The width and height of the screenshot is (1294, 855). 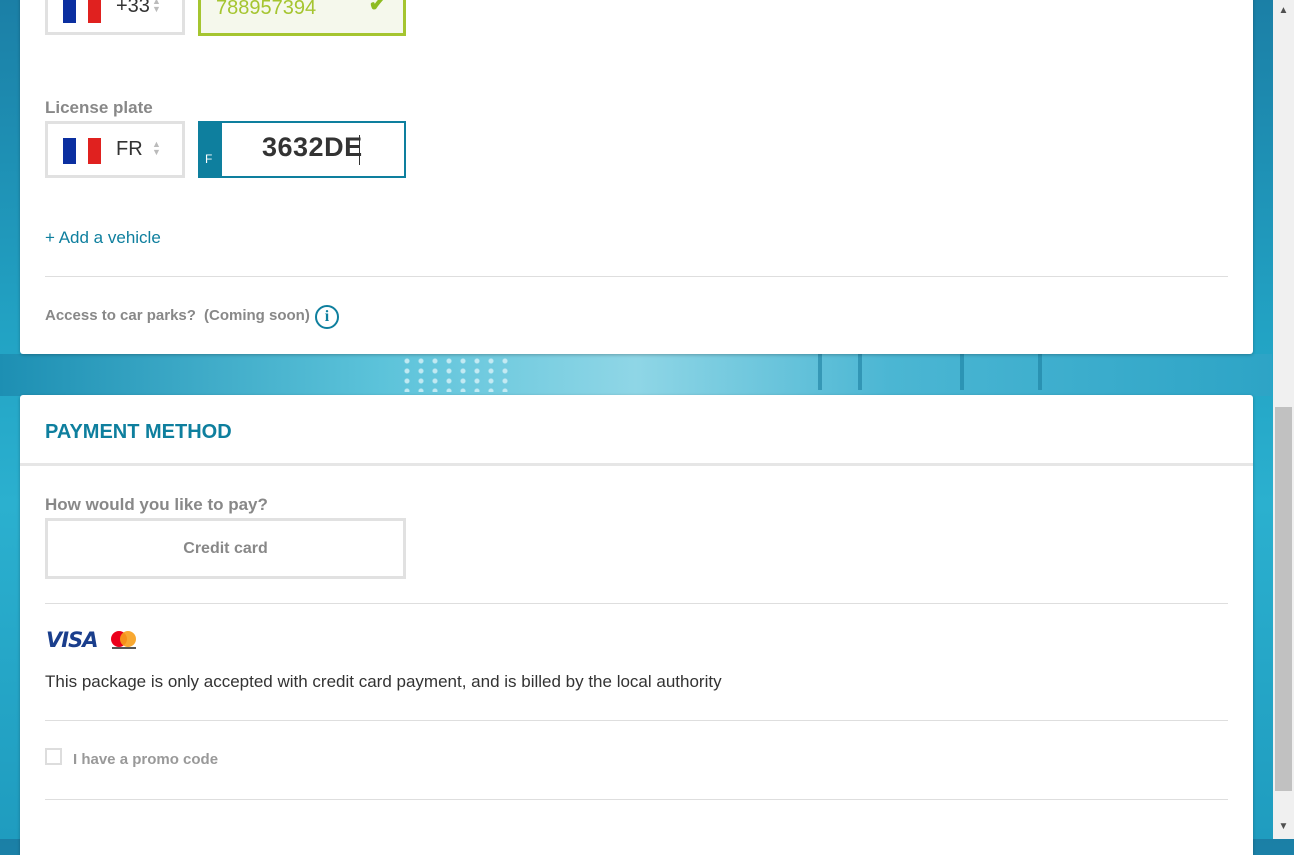 What do you see at coordinates (359, 150) in the screenshot?
I see `text-caret` at bounding box center [359, 150].